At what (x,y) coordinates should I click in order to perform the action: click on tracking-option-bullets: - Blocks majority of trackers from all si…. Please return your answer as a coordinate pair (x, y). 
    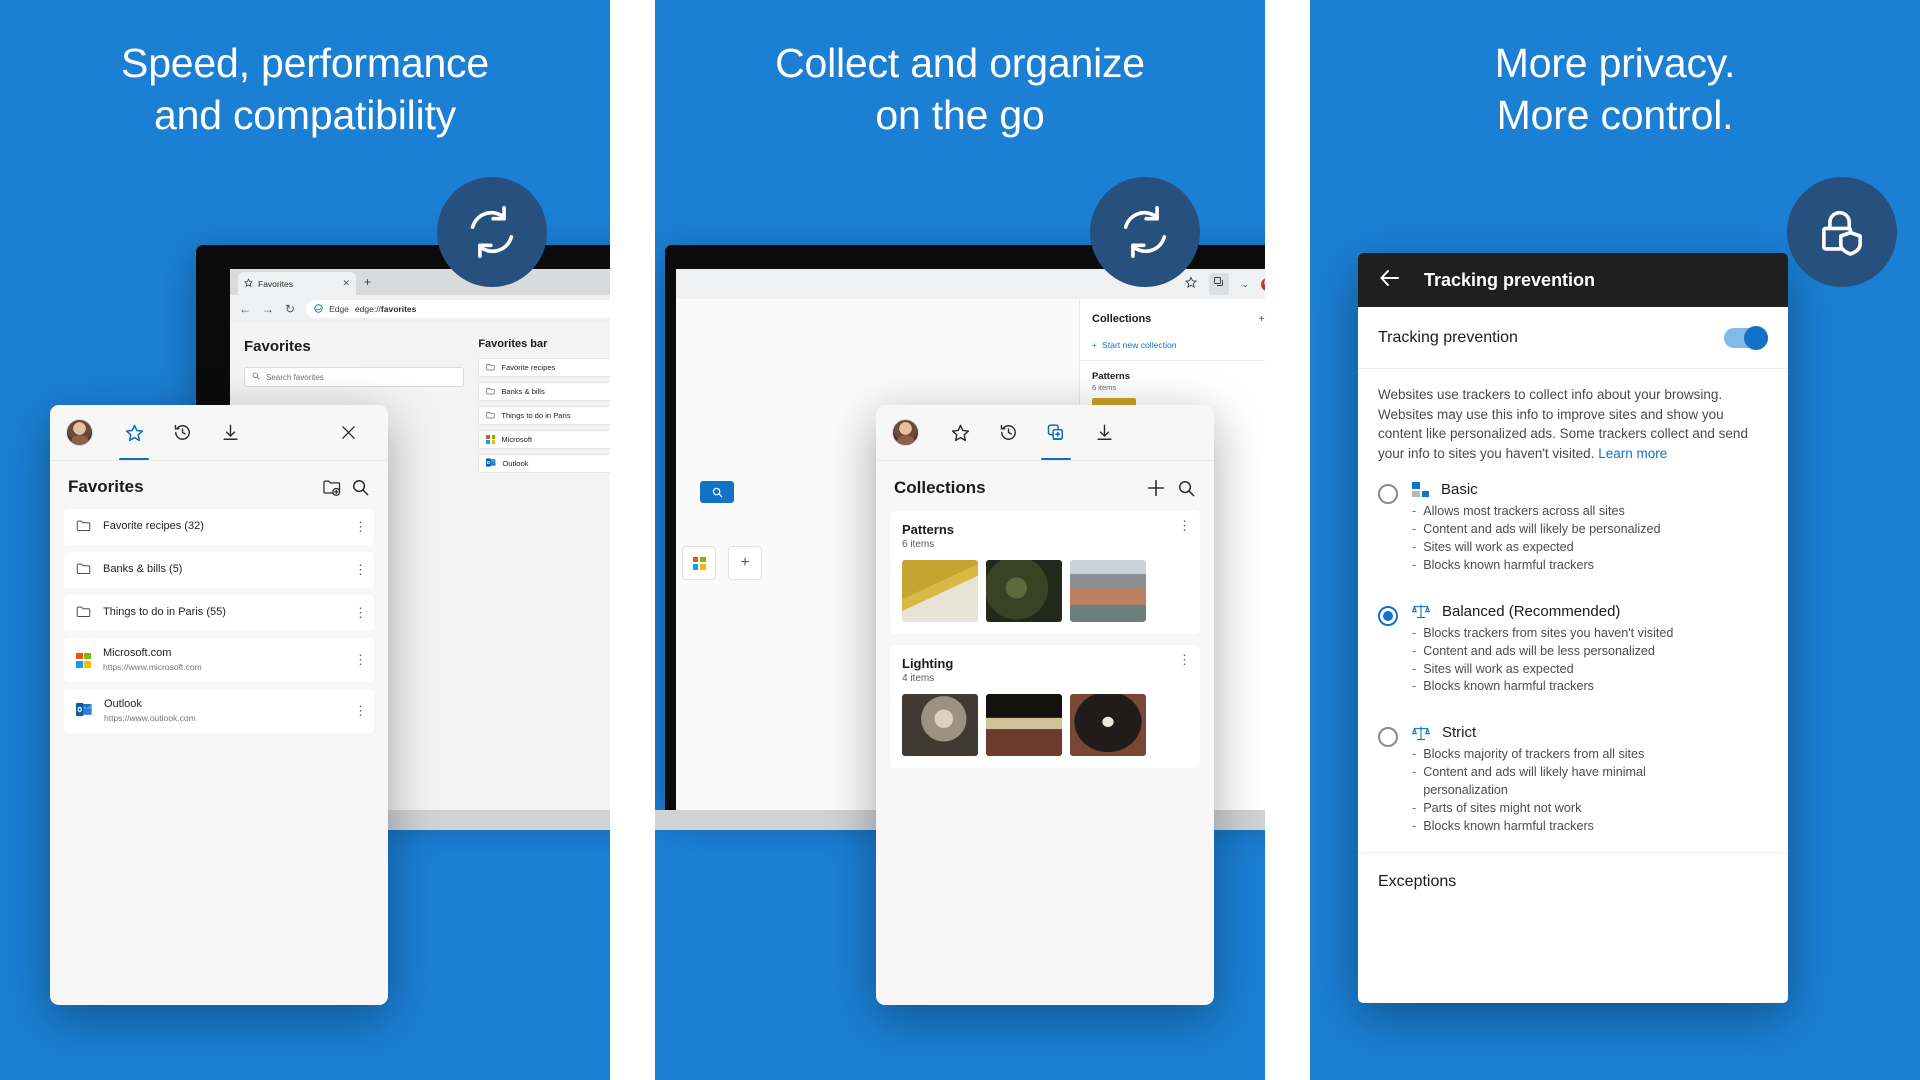
    Looking at the image, I should click on (1590, 790).